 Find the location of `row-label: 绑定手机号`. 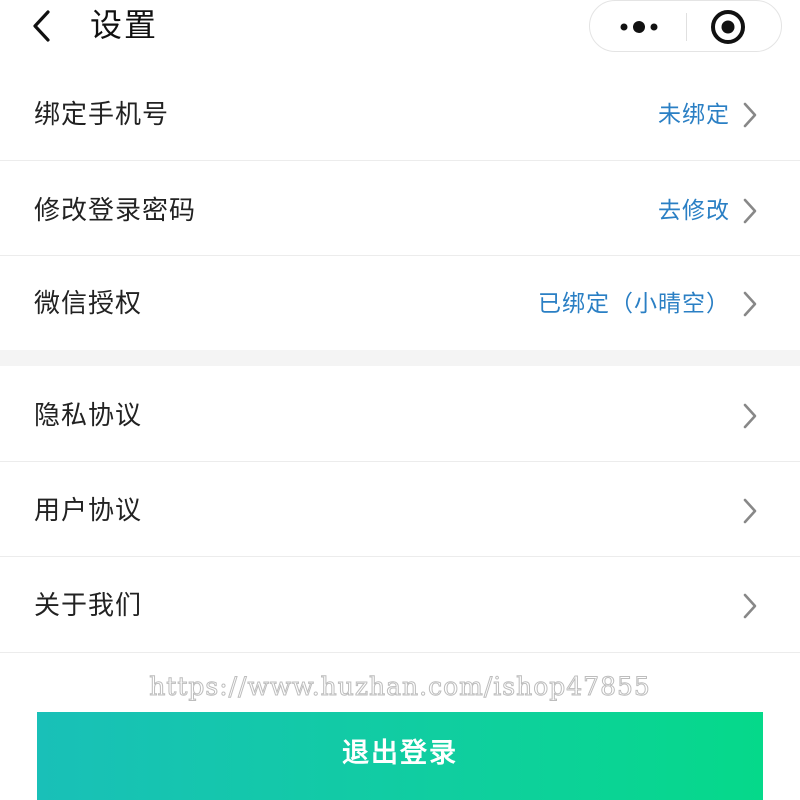

row-label: 绑定手机号 is located at coordinates (102, 115).